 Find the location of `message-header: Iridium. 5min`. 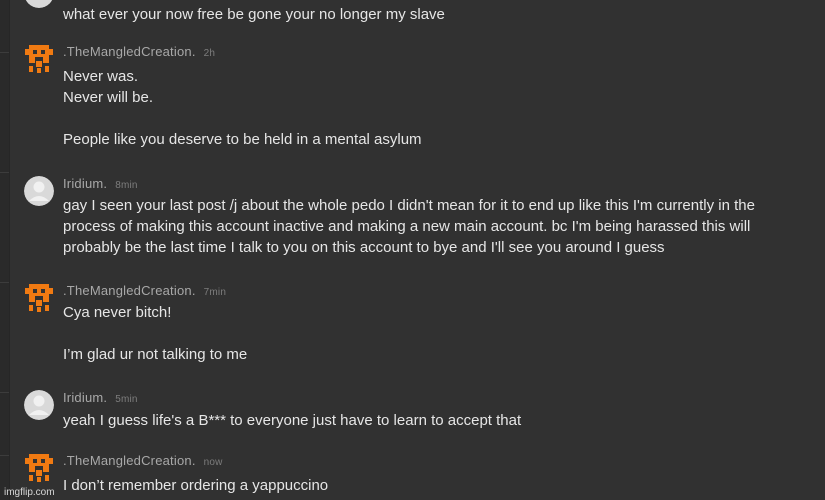

message-header: Iridium. 5min is located at coordinates (100, 397).